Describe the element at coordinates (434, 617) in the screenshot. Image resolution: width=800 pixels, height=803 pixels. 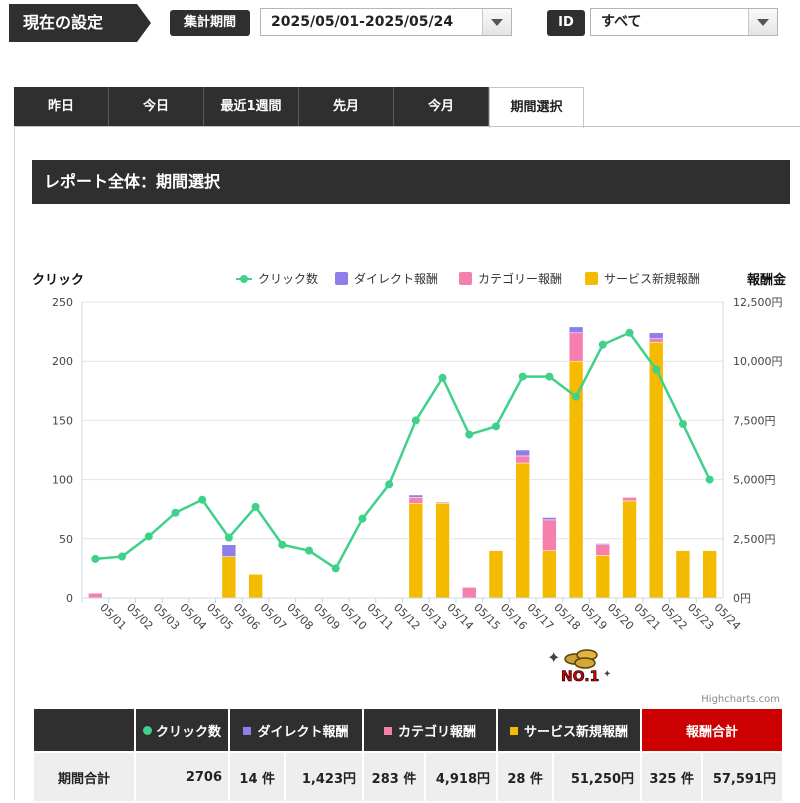
I see `x-tick-label: 05/13` at that location.